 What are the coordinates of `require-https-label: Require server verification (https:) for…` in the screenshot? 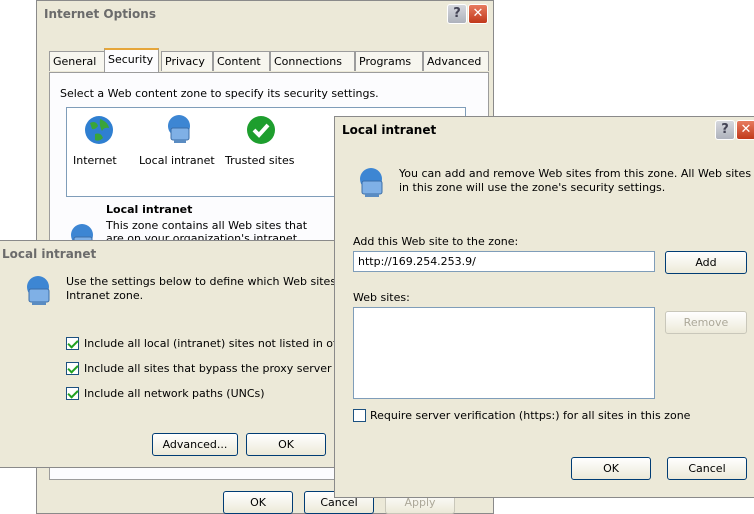 It's located at (530, 415).